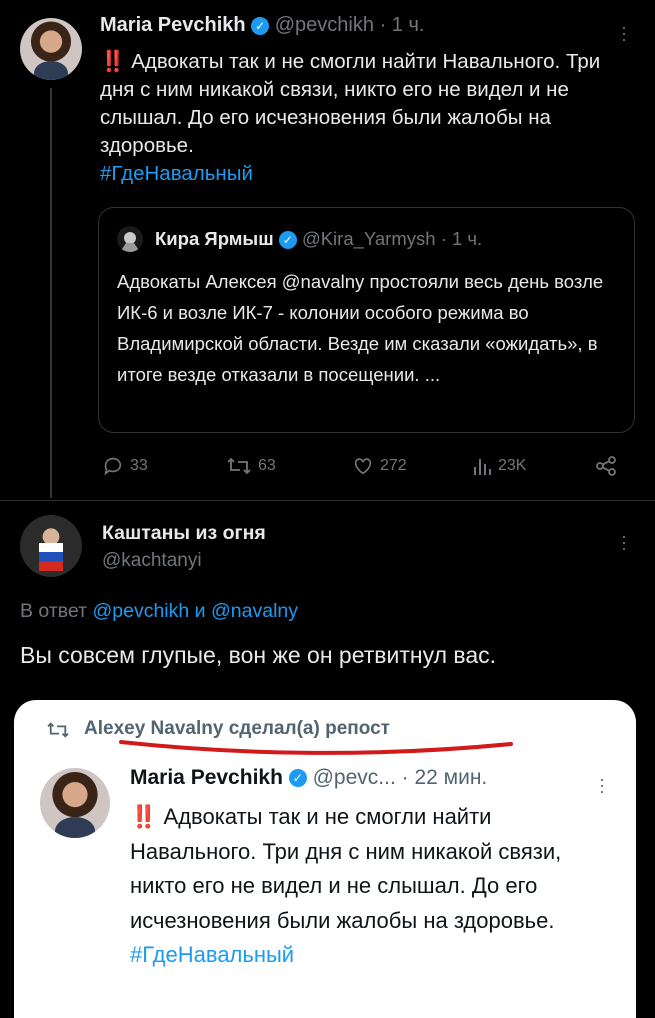 This screenshot has height=1018, width=655. What do you see at coordinates (214, 238) in the screenshot?
I see `quote-author-name: Кира Ярмыш` at bounding box center [214, 238].